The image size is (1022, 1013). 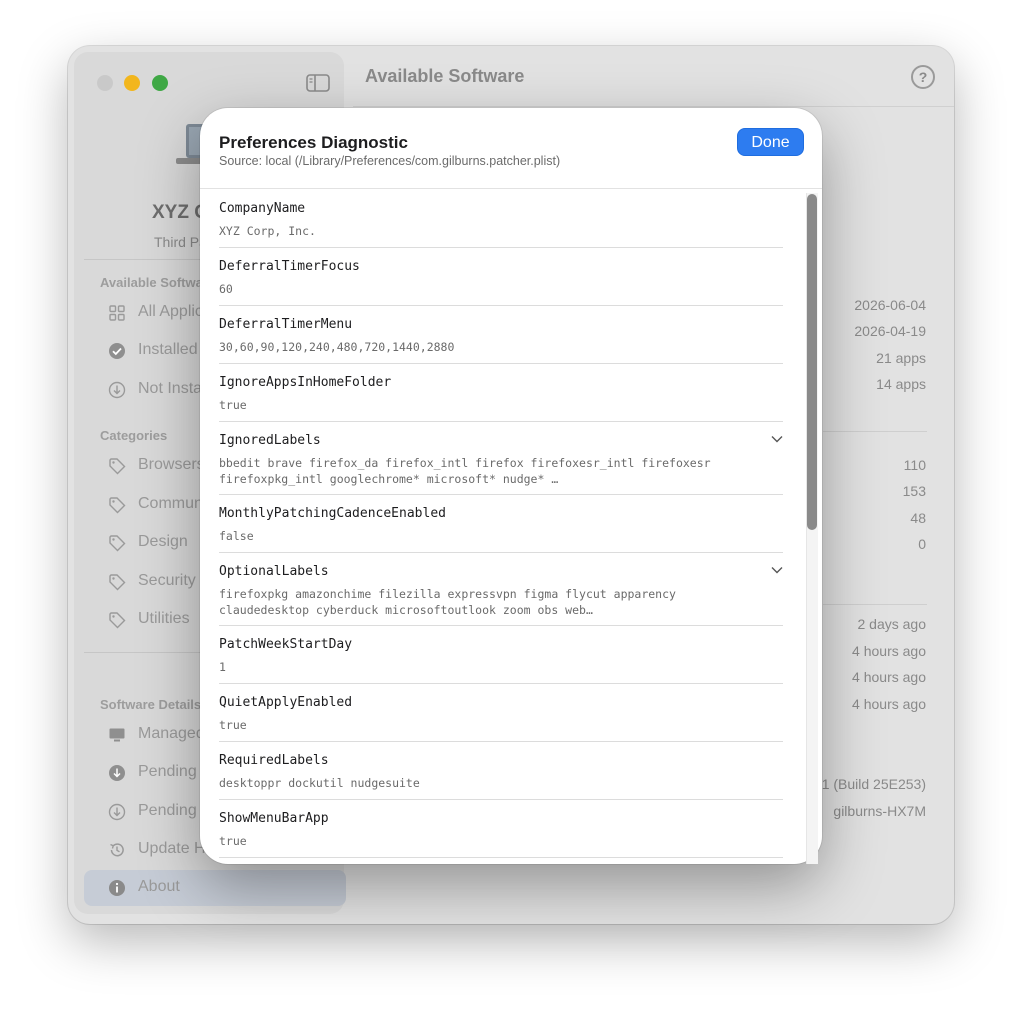 What do you see at coordinates (445, 76) in the screenshot?
I see `window-title: Available Software` at bounding box center [445, 76].